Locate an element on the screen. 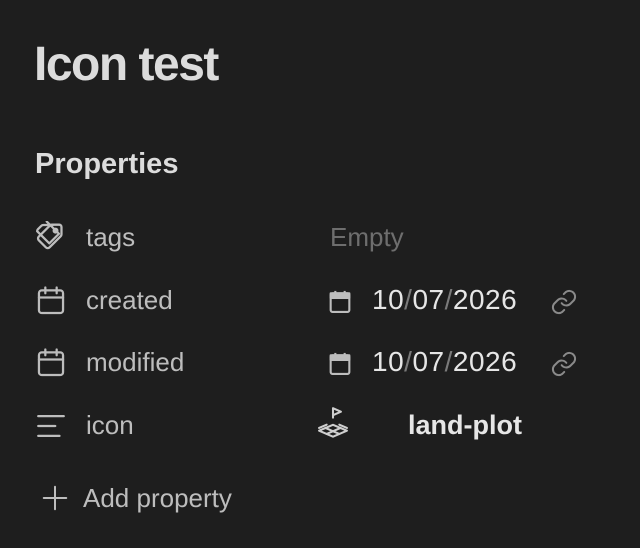  property-key: created is located at coordinates (129, 300).